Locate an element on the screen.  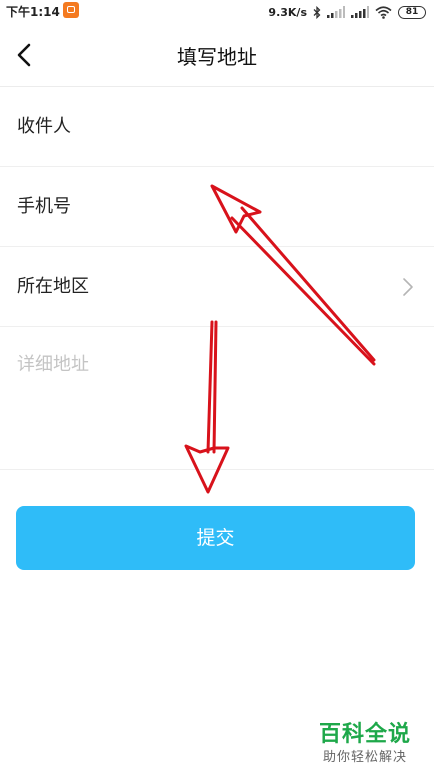
bluetooth-icon is located at coordinates (317, 12).